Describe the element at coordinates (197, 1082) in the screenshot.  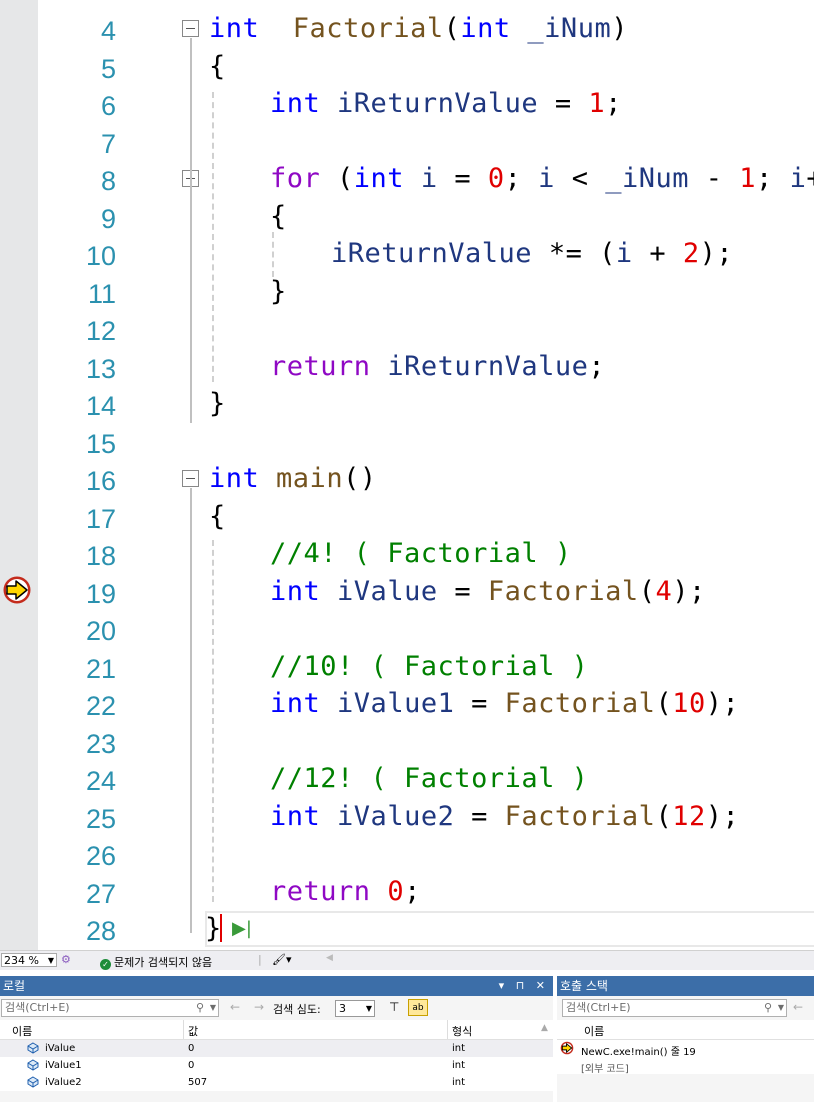
I see `local-value: 507` at that location.